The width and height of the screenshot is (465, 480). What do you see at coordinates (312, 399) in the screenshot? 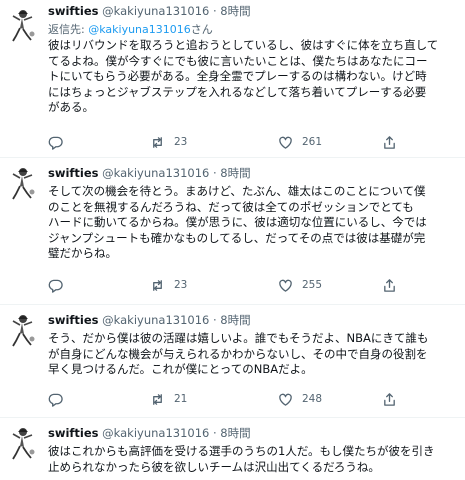
I see `like-count: 248` at bounding box center [312, 399].